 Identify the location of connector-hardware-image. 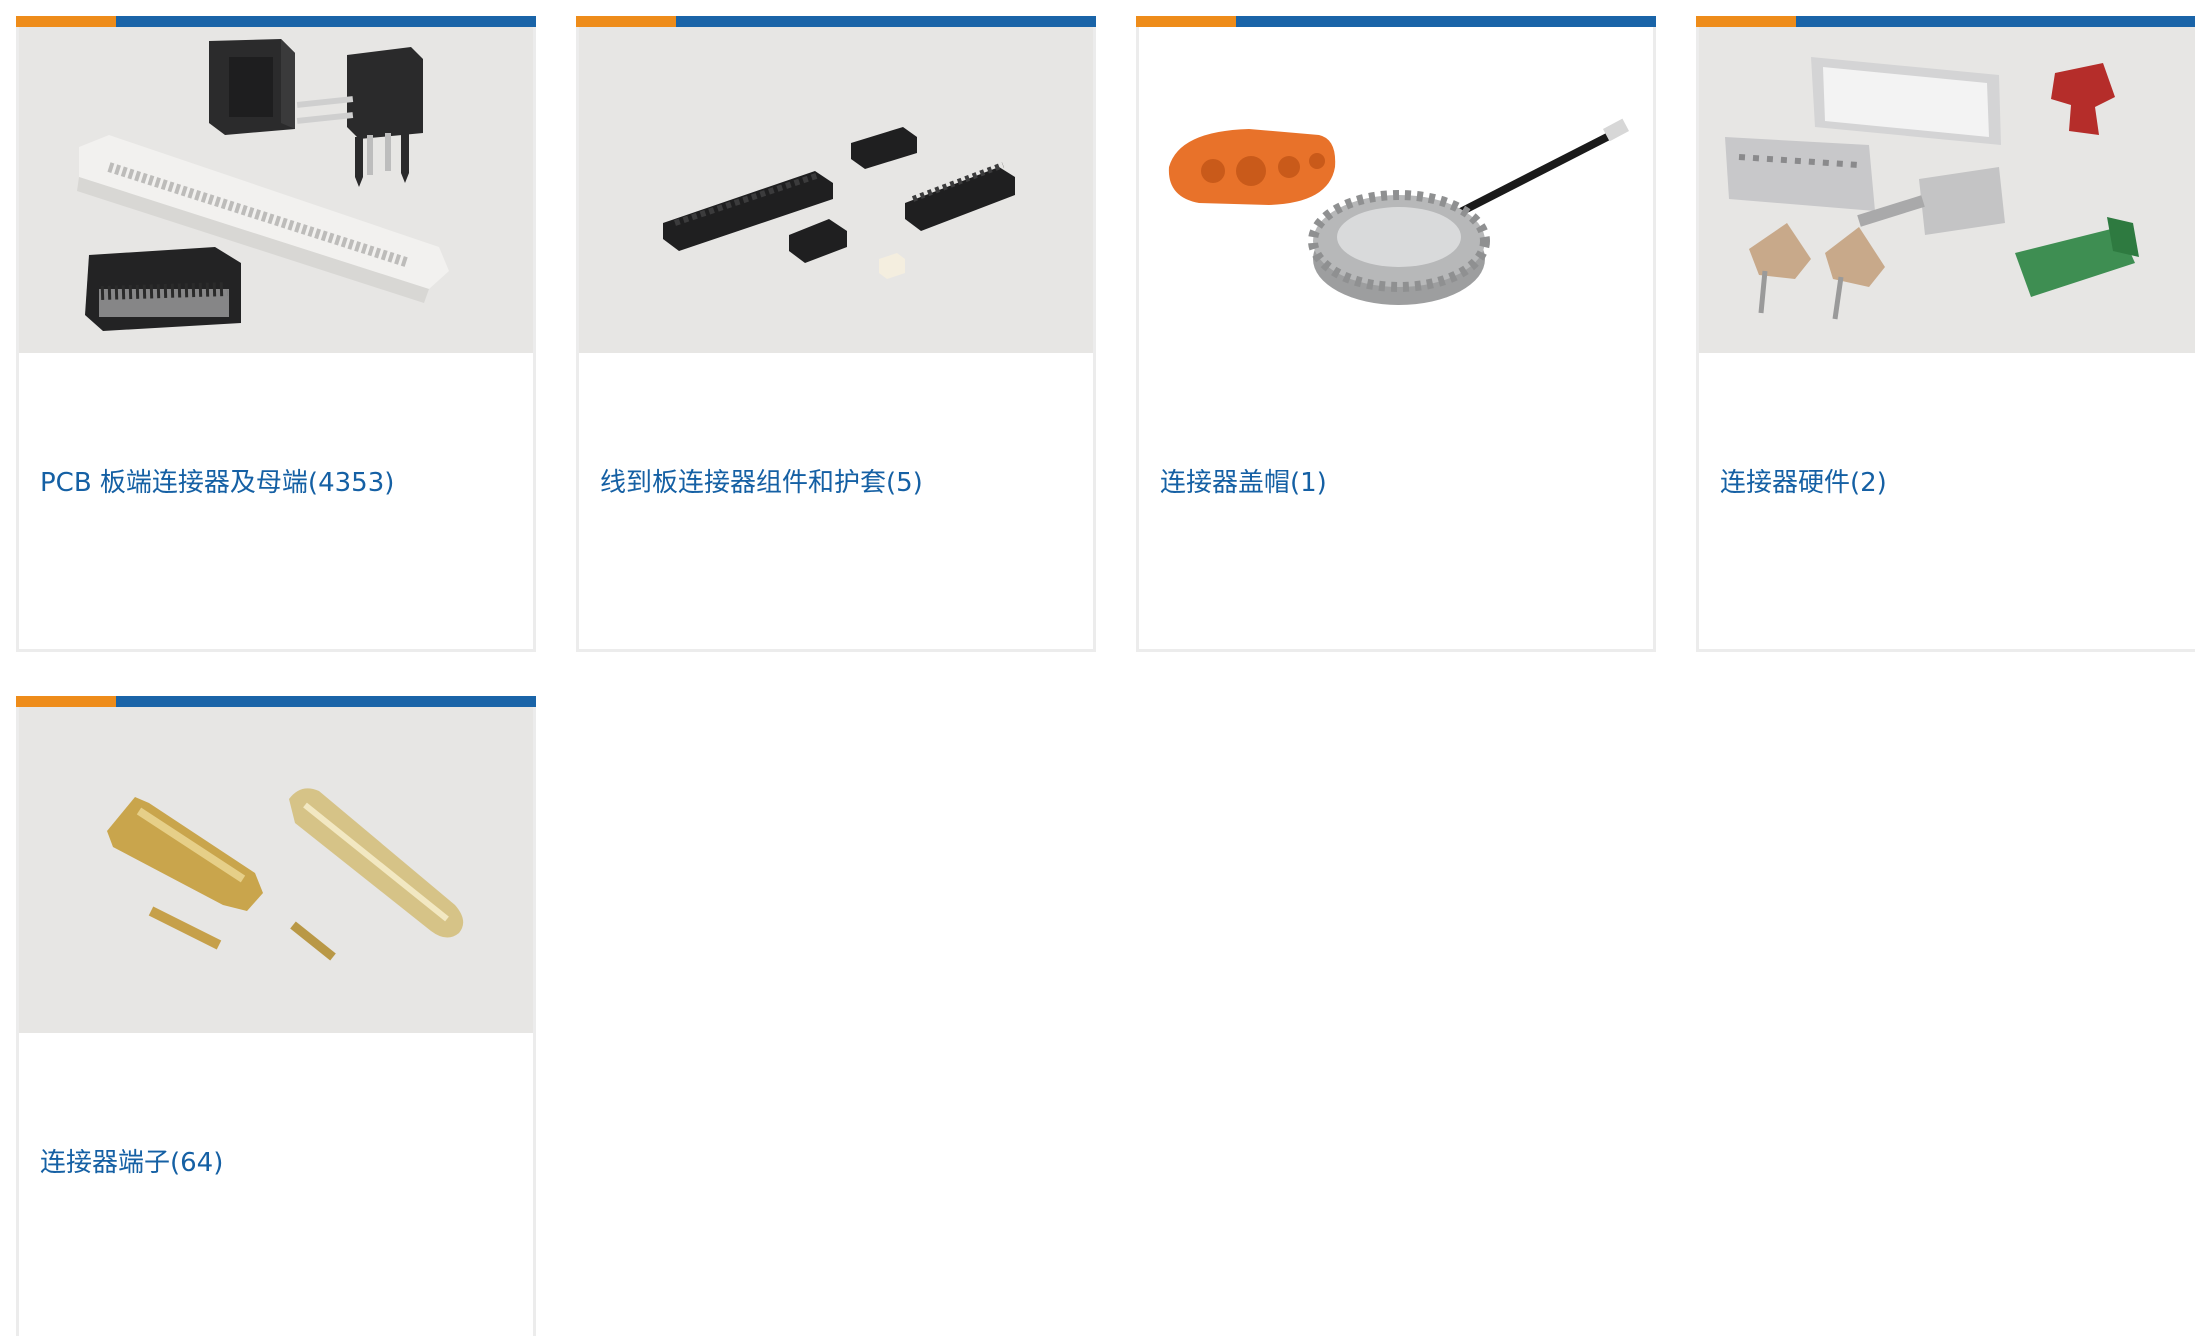
(1947, 190).